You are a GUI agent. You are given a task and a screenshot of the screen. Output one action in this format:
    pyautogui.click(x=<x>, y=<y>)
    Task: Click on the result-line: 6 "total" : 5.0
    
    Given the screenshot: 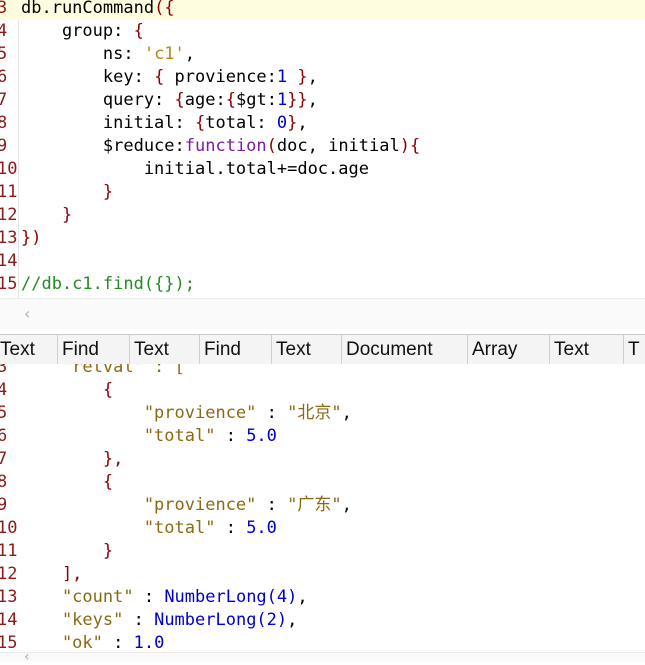 What is the action you would take?
    pyautogui.click(x=322, y=436)
    